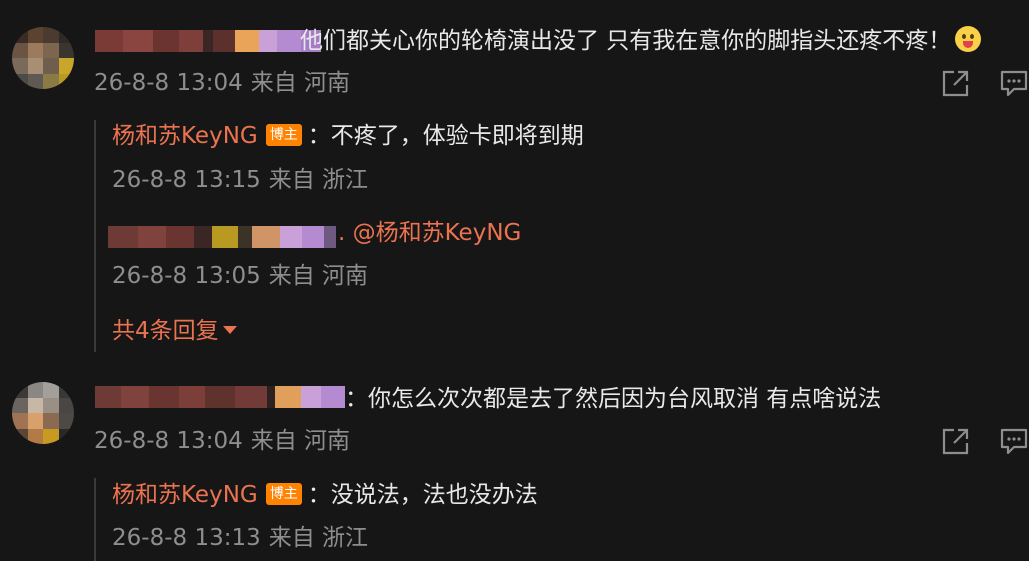 The height and width of the screenshot is (561, 1029). What do you see at coordinates (186, 180) in the screenshot?
I see `reply-time: 26-8-8 13:15` at bounding box center [186, 180].